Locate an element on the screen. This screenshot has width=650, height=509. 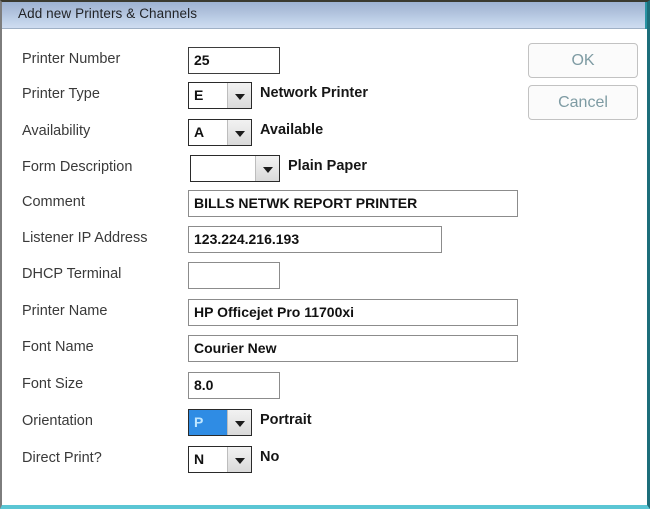
combo-availability: A is located at coordinates (220, 132).